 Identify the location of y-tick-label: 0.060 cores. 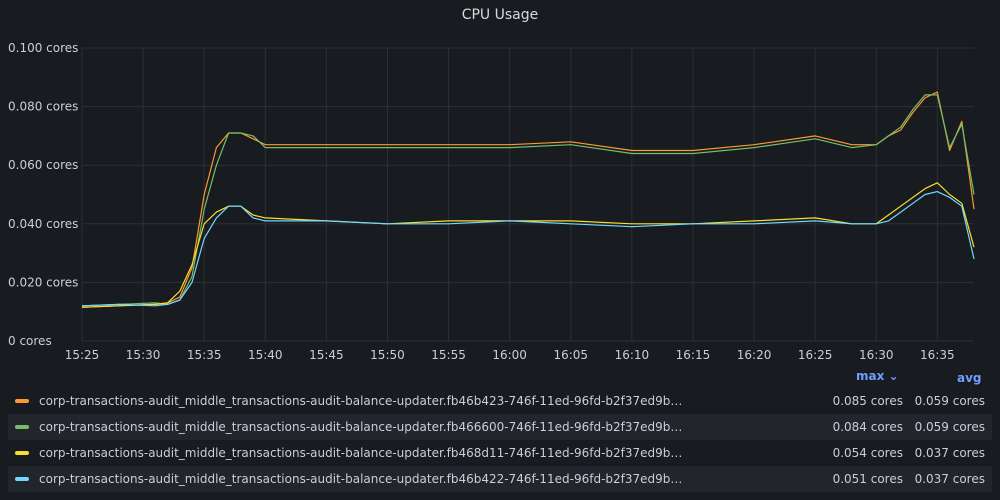
(43, 165).